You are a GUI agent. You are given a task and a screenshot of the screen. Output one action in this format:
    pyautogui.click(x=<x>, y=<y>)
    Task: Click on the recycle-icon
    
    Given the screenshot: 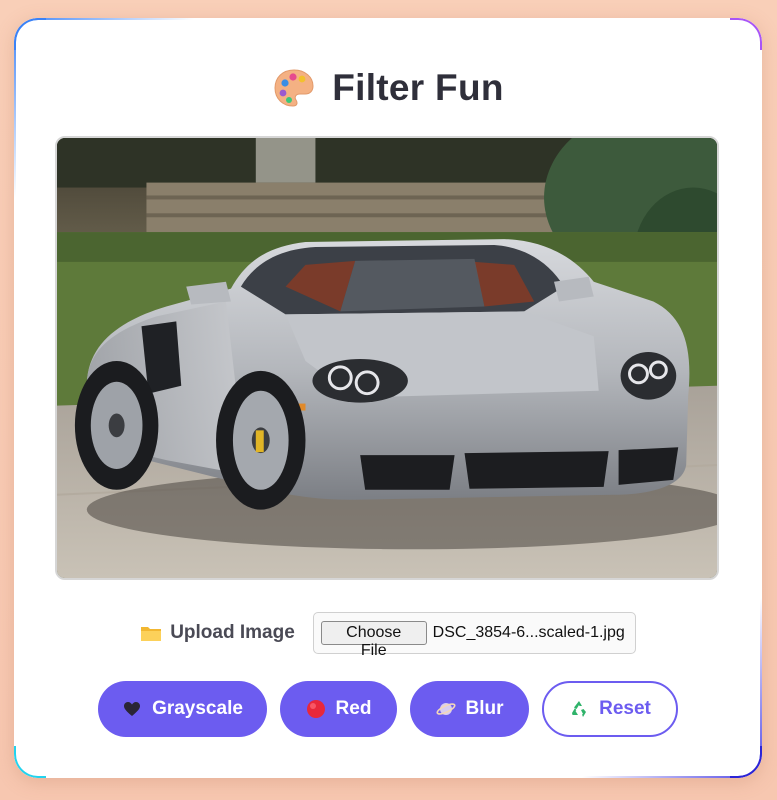 What is the action you would take?
    pyautogui.click(x=579, y=709)
    